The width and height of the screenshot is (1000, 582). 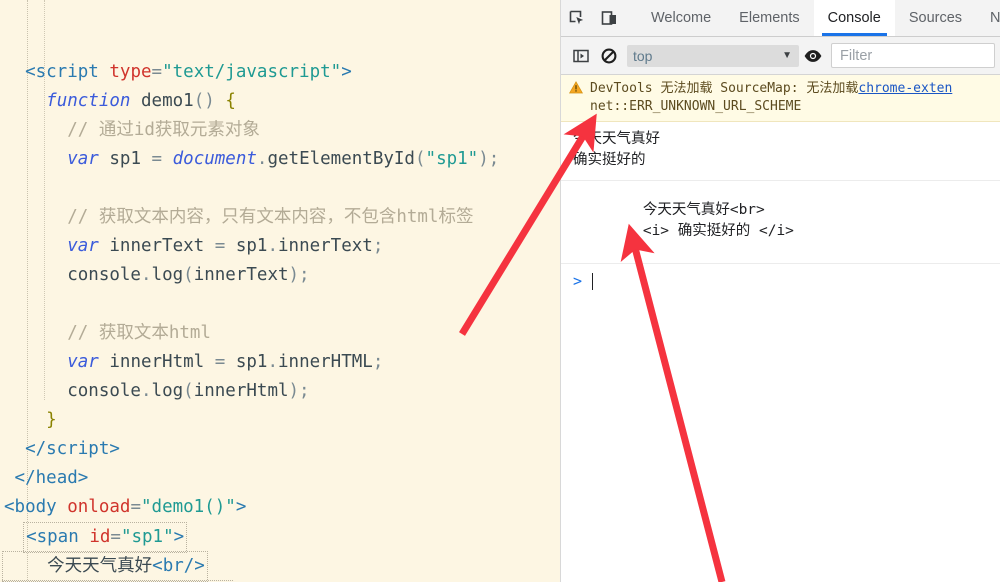 I want to click on code-line: <body onload="demo1()">, so click(x=125, y=507).